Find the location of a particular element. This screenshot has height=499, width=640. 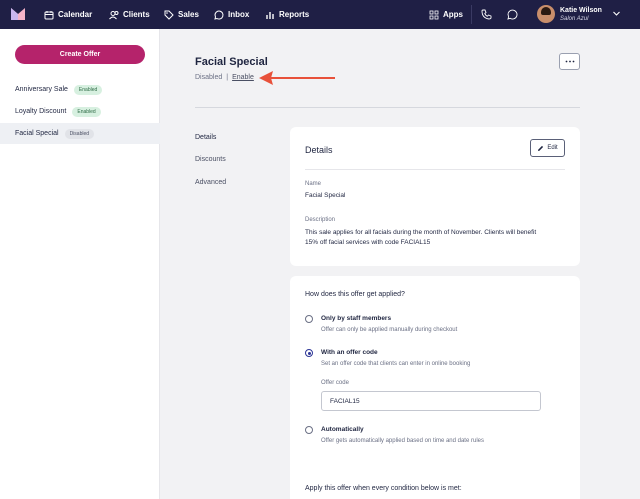

bar-chart-icon is located at coordinates (270, 15).